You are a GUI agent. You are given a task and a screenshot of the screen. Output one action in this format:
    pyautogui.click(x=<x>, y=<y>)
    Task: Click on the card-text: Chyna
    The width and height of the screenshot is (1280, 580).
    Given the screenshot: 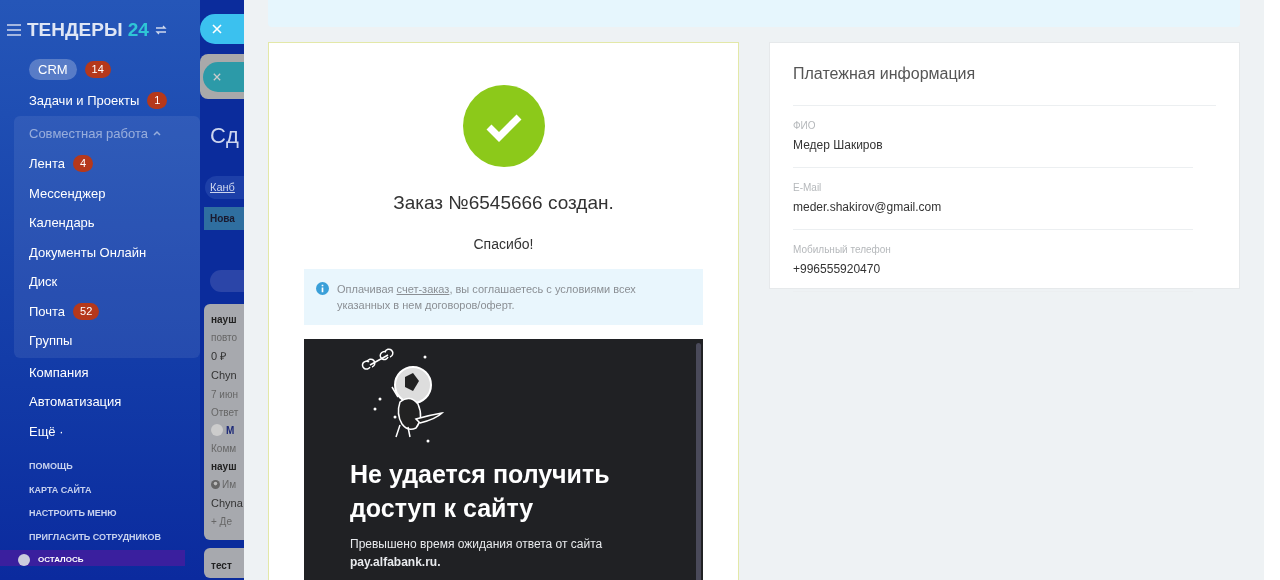 What is the action you would take?
    pyautogui.click(x=227, y=503)
    